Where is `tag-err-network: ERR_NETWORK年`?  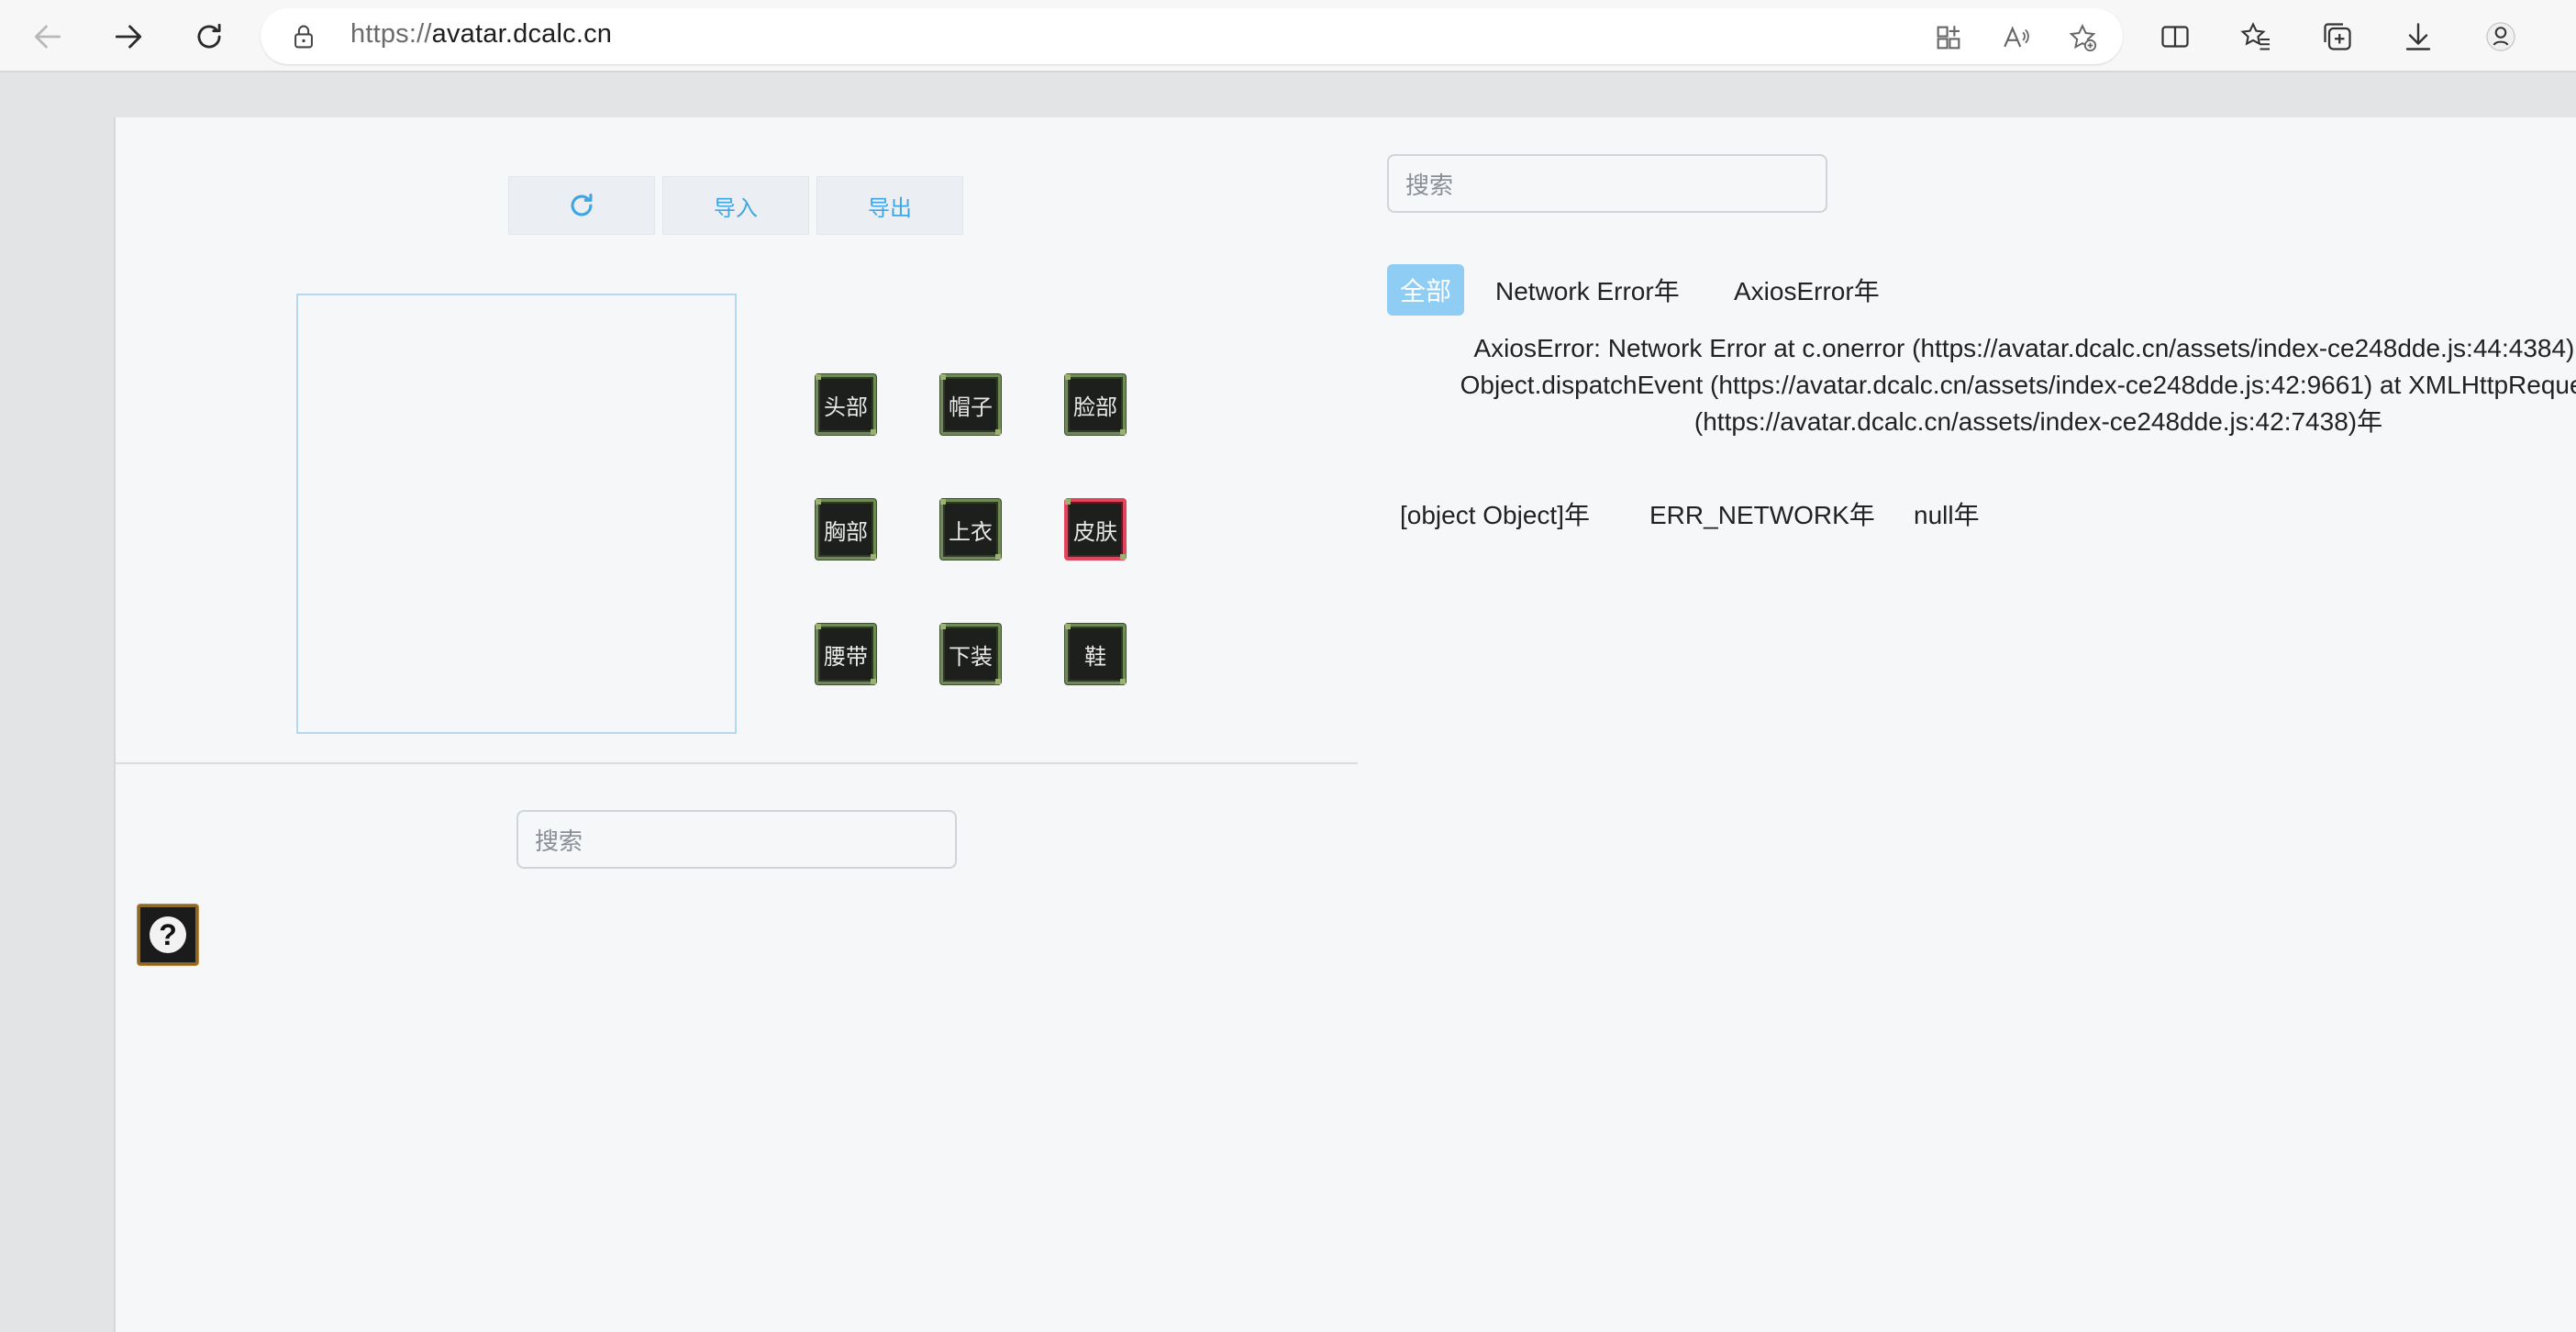
tag-err-network: ERR_NETWORK年 is located at coordinates (1762, 513).